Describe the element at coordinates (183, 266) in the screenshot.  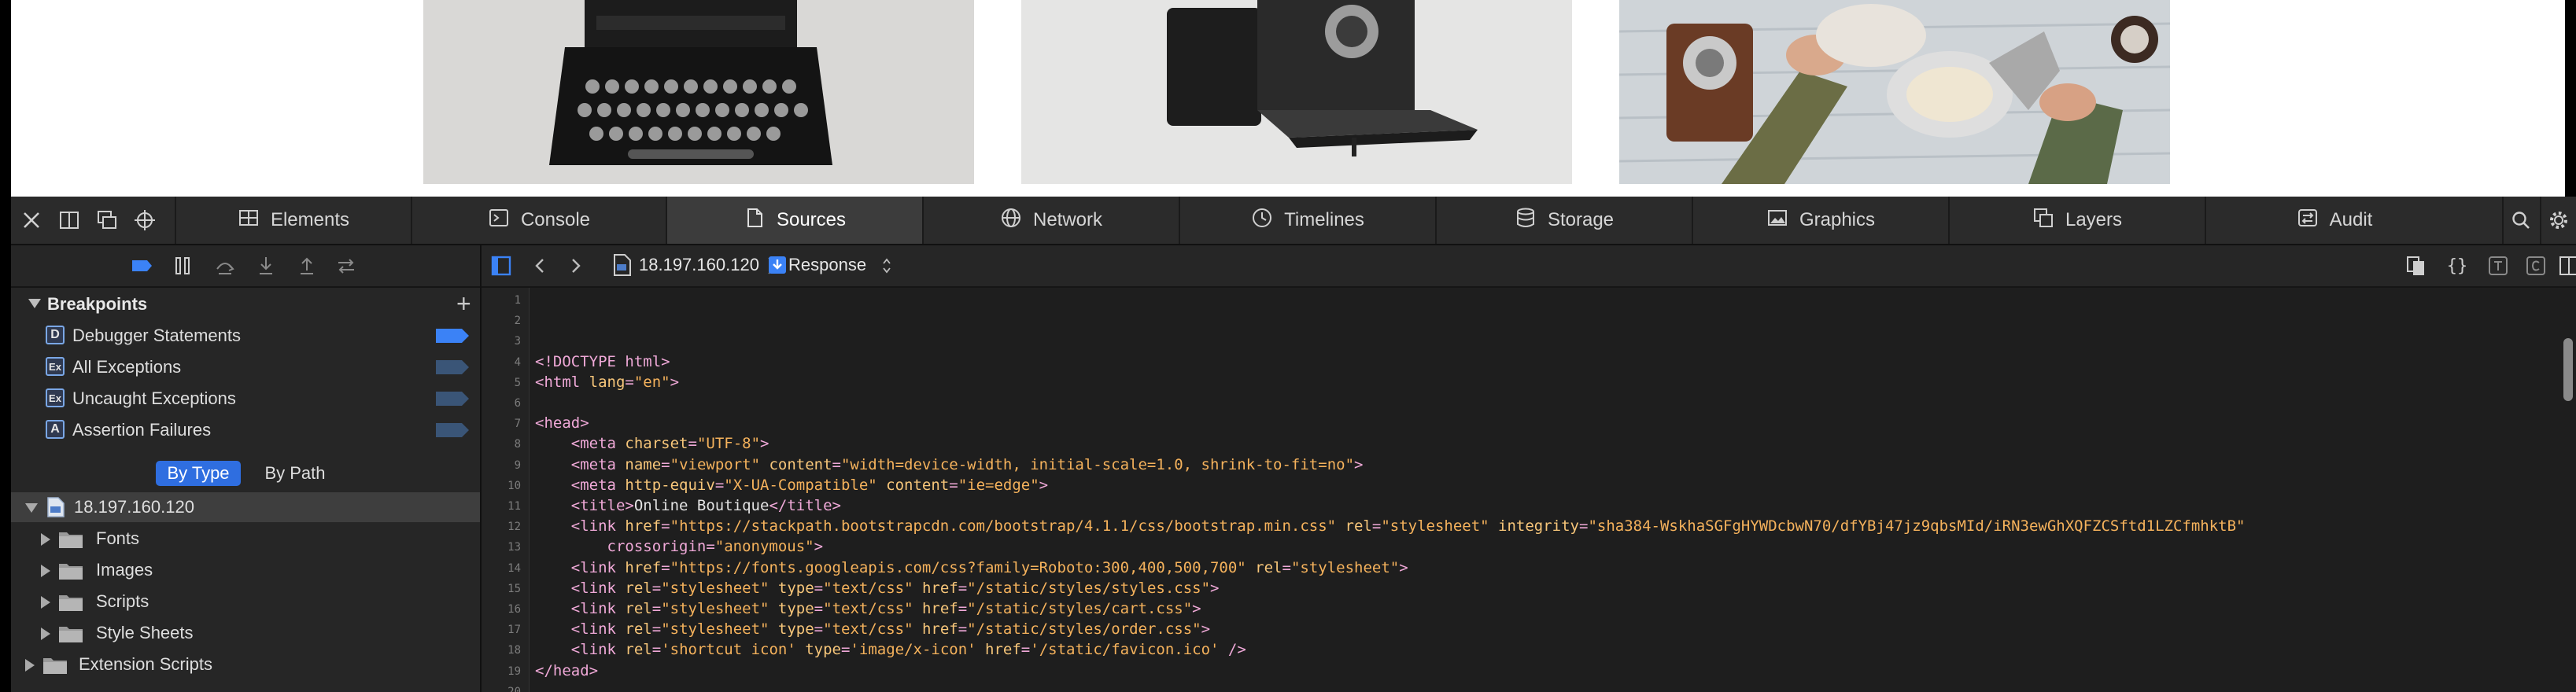
I see `pause-icon` at that location.